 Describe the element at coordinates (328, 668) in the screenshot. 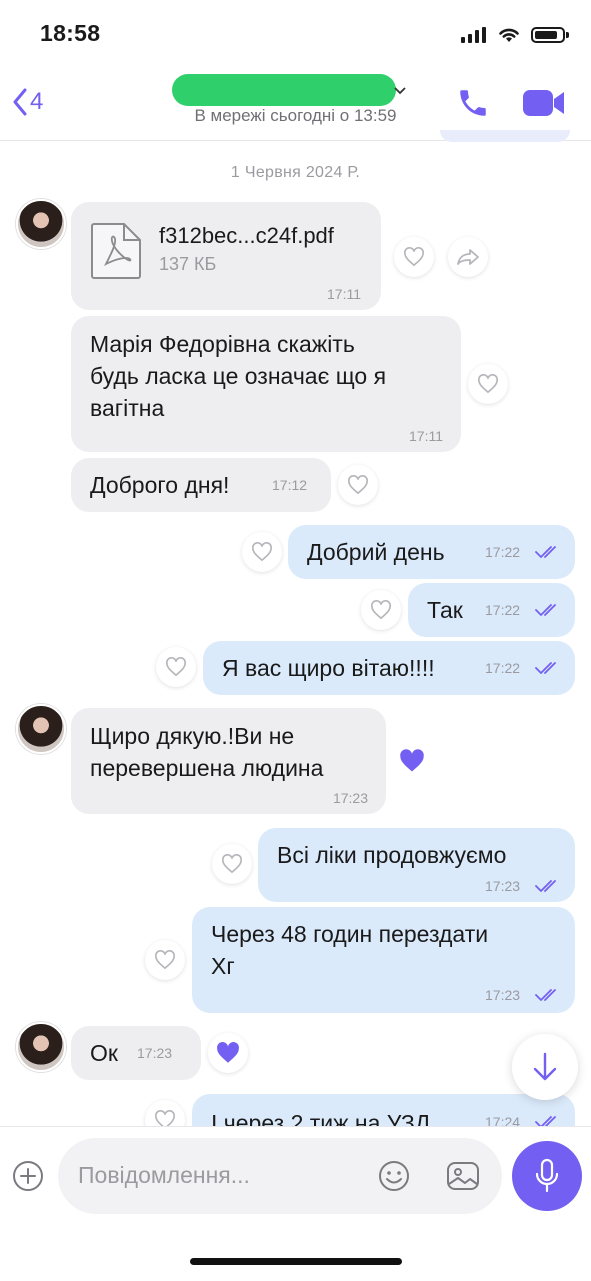

I see `message-text: Я вас щиро вітаю!!!!` at that location.